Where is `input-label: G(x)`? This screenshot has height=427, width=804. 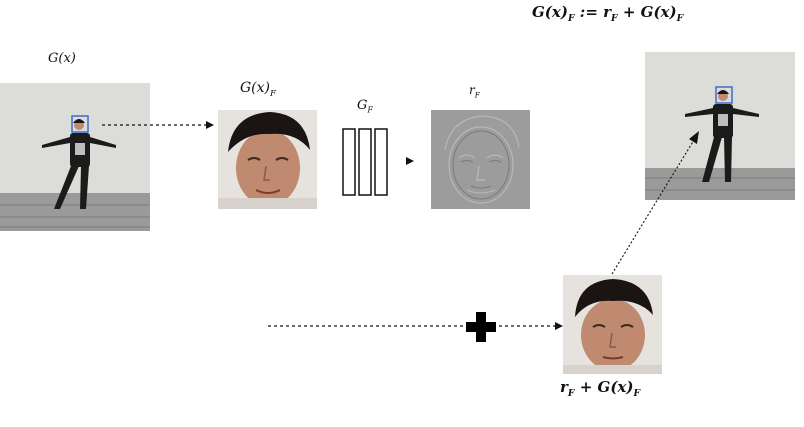
input-label: G(x) is located at coordinates (62, 58).